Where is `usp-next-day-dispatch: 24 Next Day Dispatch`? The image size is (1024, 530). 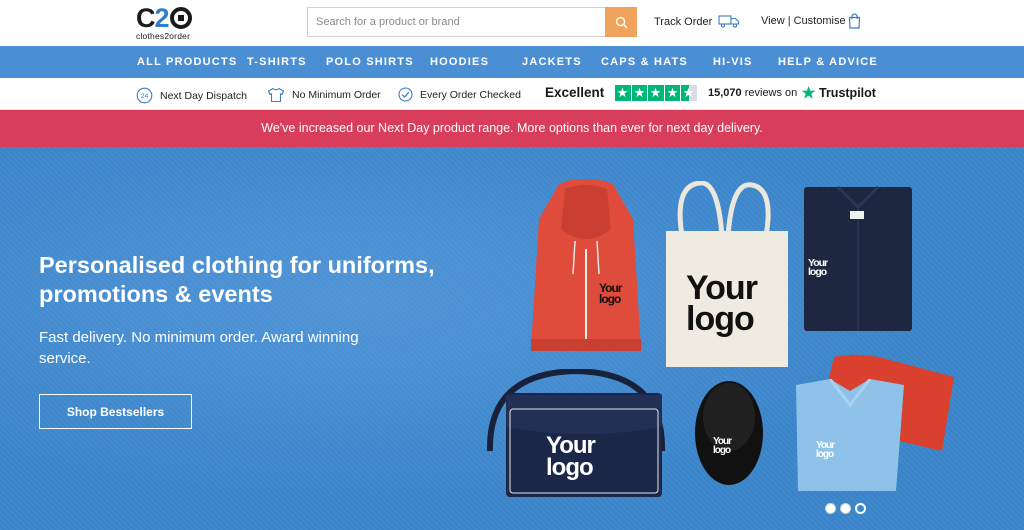 usp-next-day-dispatch: 24 Next Day Dispatch is located at coordinates (191, 95).